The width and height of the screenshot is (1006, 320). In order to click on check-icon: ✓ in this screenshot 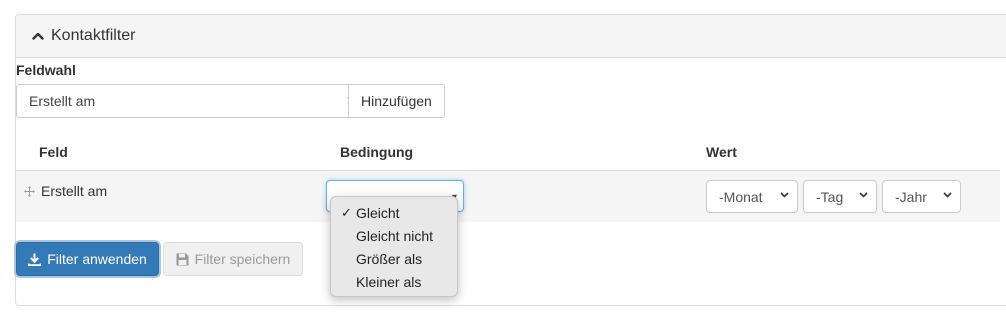, I will do `click(346, 212)`.